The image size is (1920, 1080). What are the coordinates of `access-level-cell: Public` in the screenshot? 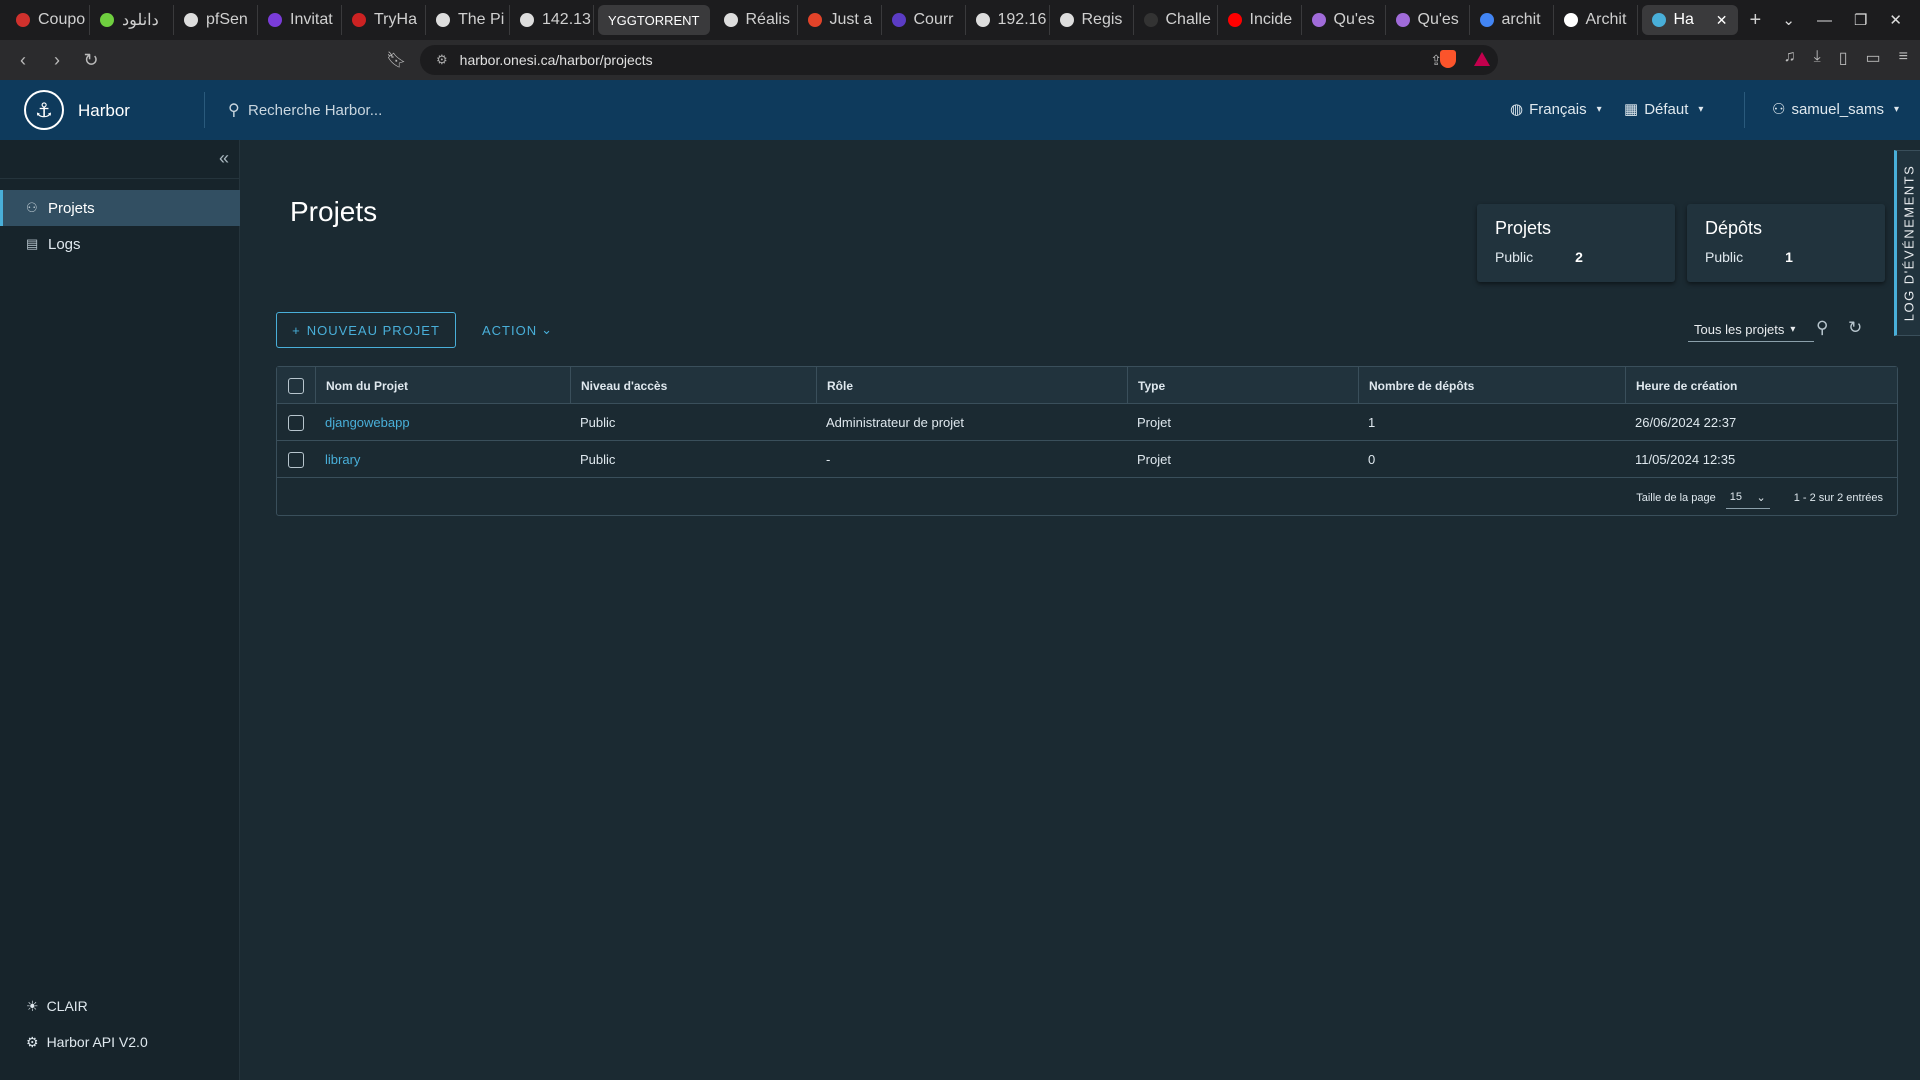 It's located at (598, 422).